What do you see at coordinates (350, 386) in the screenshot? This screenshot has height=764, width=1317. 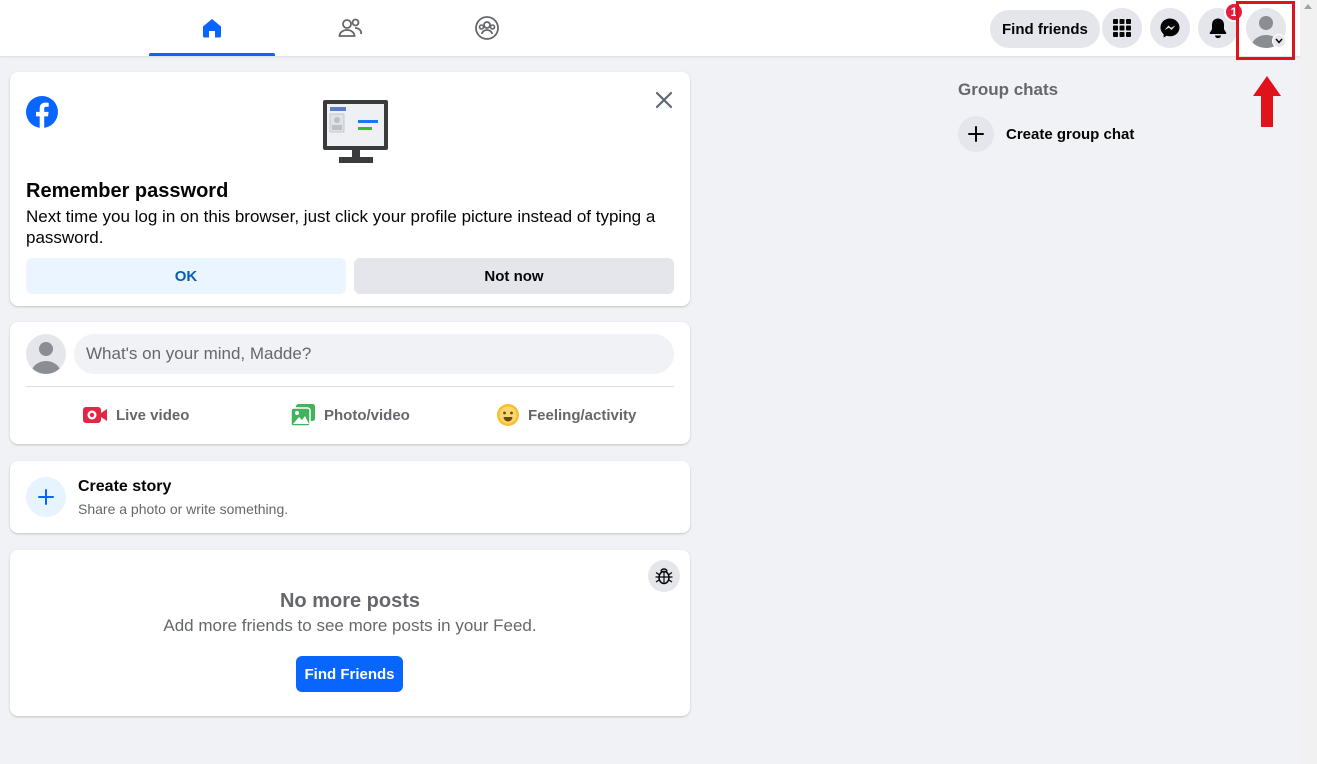 I see `divider` at bounding box center [350, 386].